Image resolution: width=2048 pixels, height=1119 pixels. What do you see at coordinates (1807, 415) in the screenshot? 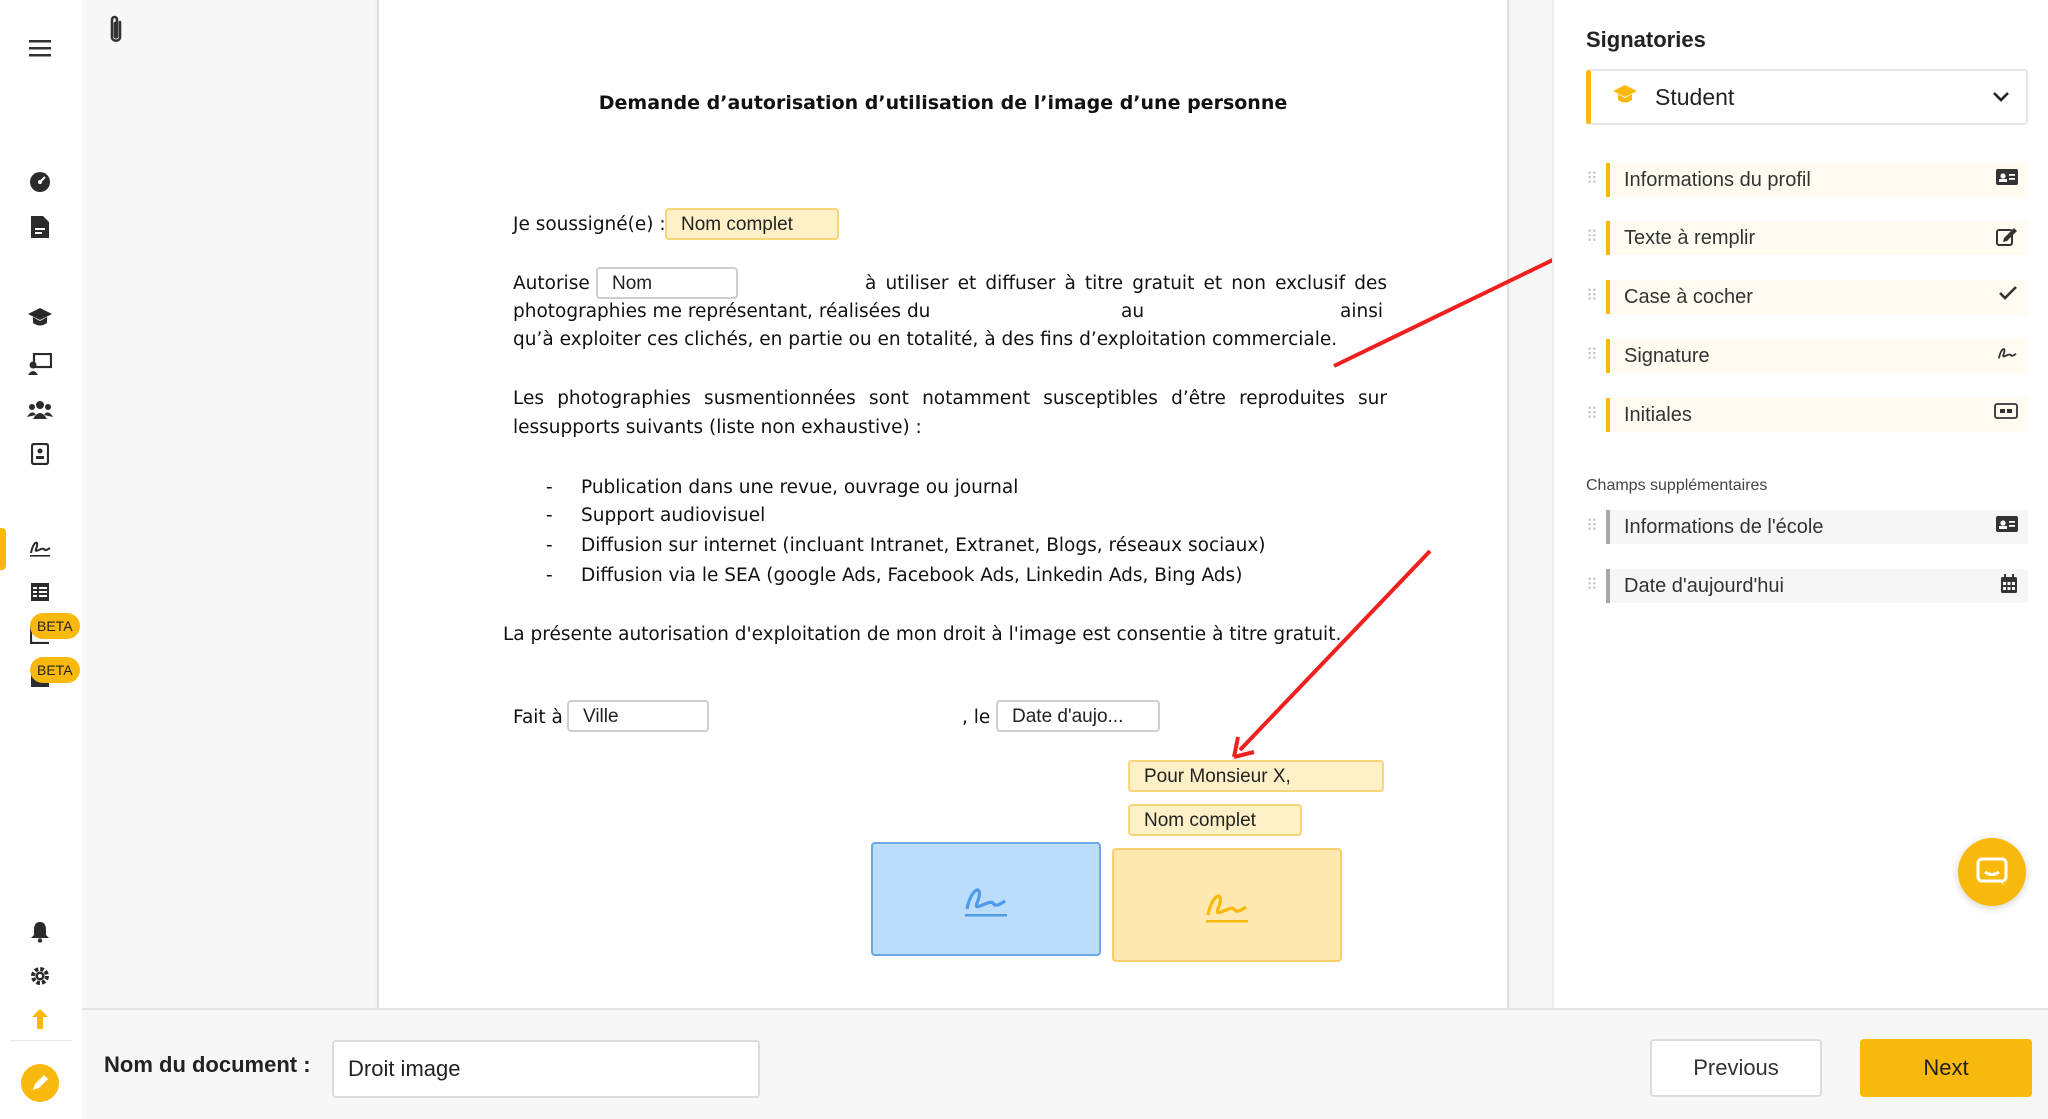
I see `field-item-initiales: ⠿ Initiales` at bounding box center [1807, 415].